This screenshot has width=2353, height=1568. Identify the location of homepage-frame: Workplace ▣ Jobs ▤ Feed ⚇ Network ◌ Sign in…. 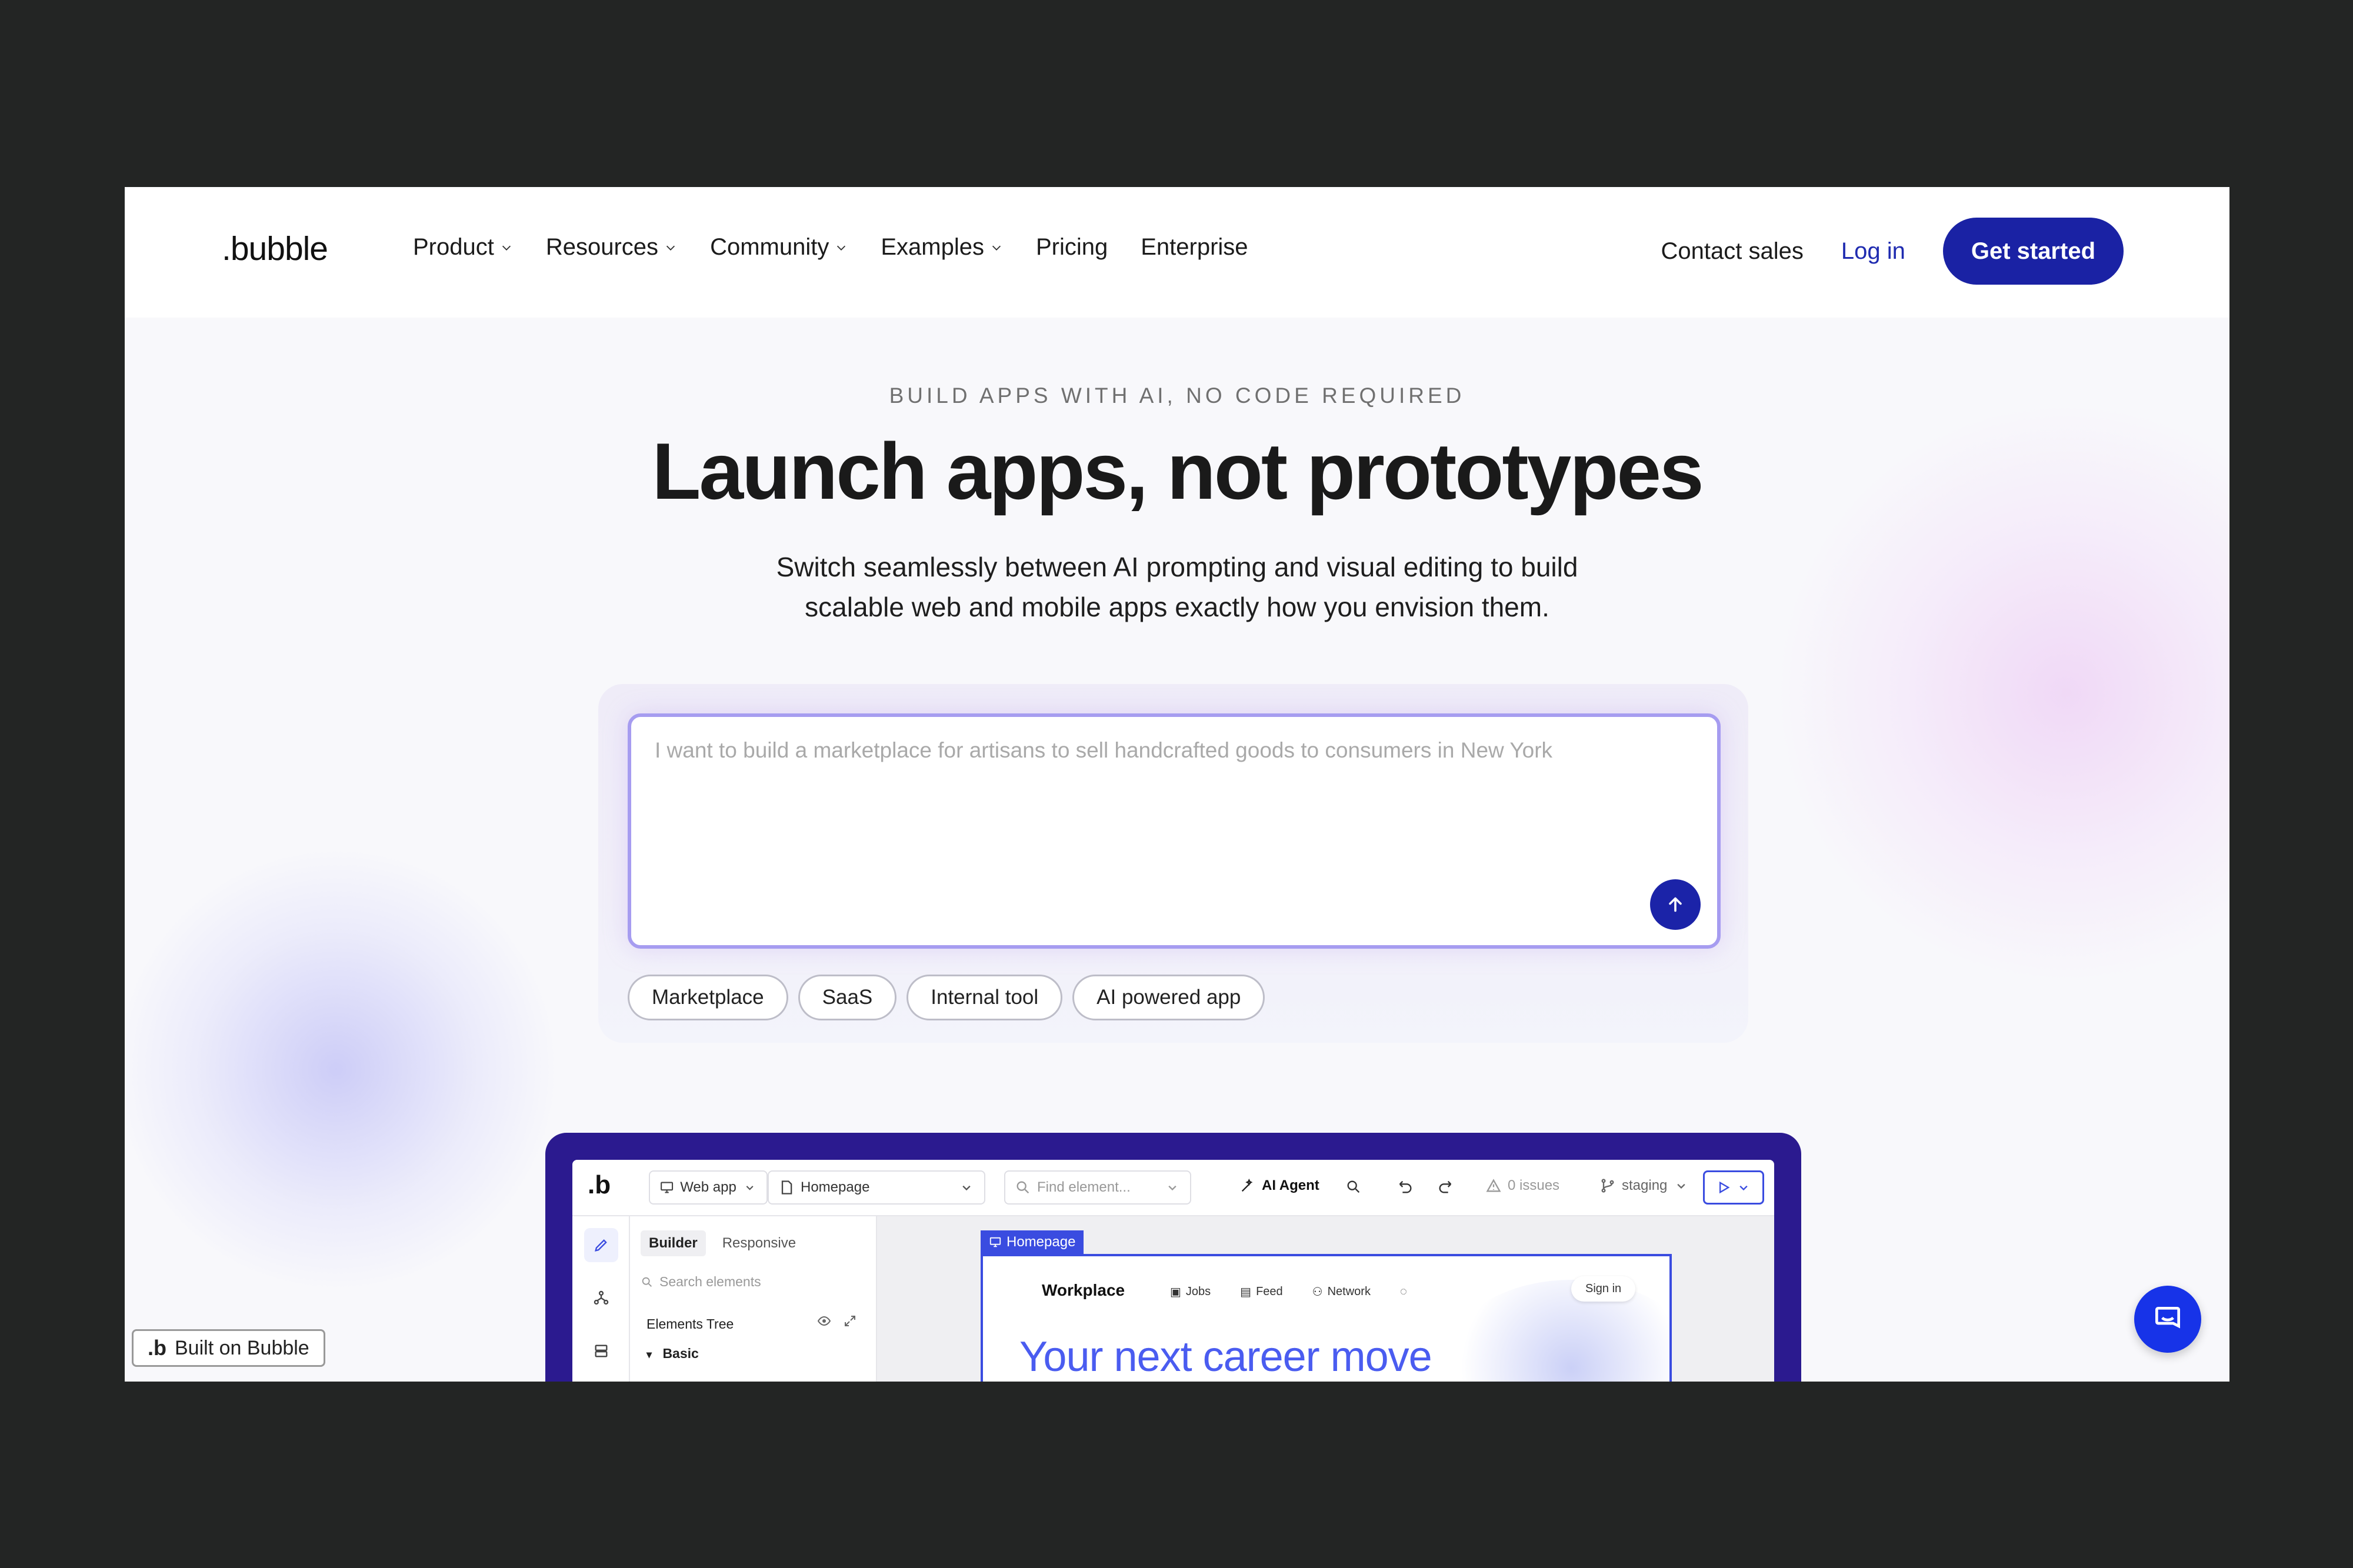
(1326, 1318).